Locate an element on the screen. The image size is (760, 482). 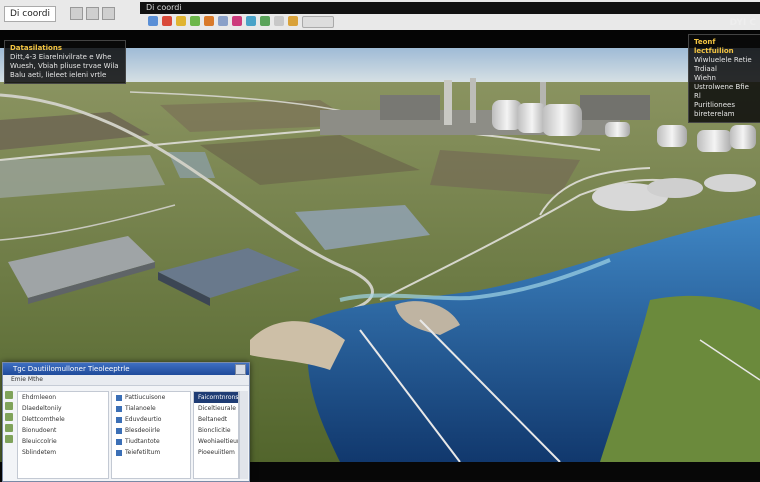
marker-icon is located at coordinates (237, 21).